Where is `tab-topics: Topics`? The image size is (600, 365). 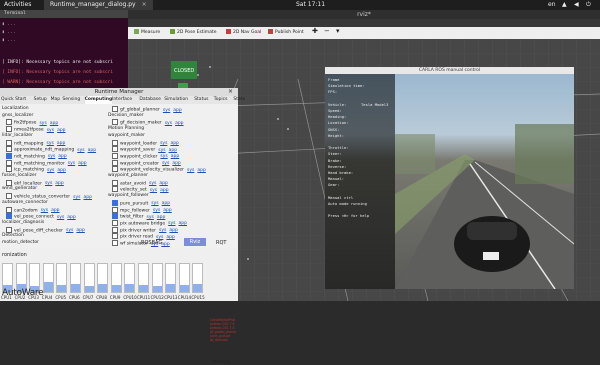
tab-topics: Topics is located at coordinates (221, 100).